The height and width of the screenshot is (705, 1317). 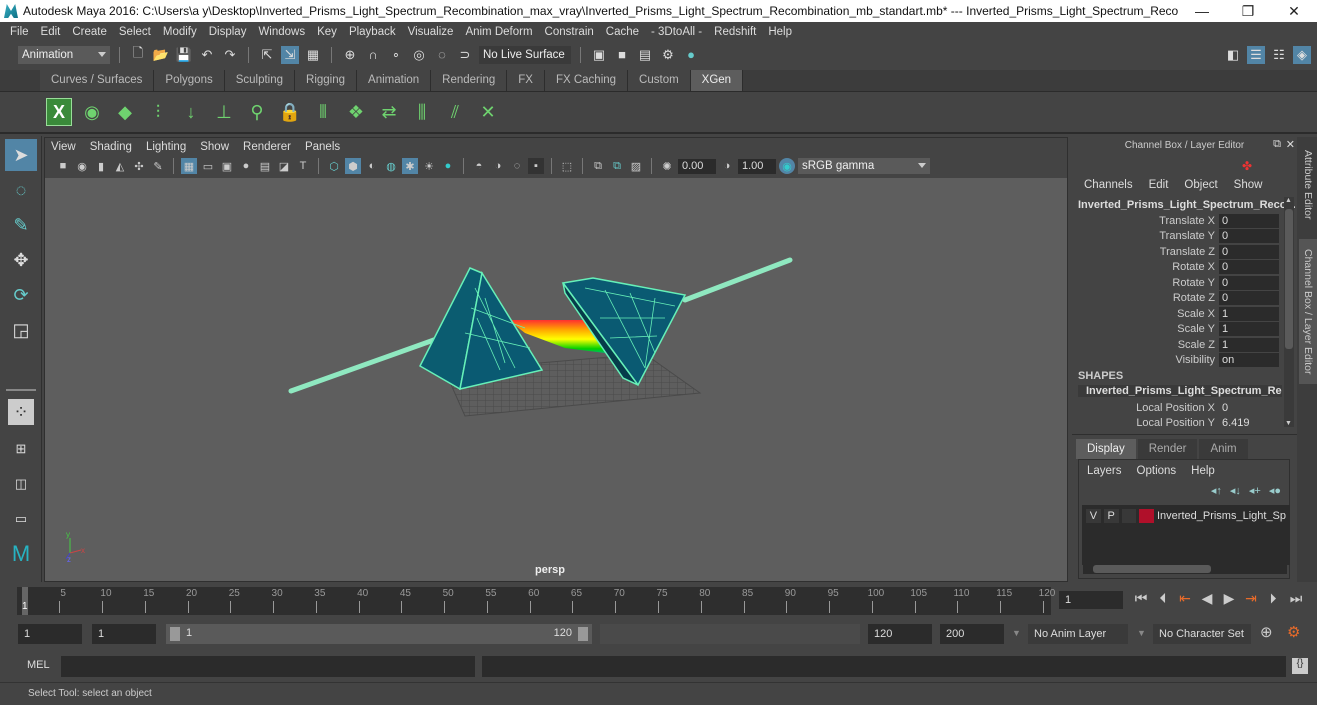 What do you see at coordinates (1302, 54) in the screenshot?
I see `channel-box-toggle-icon: ◈` at bounding box center [1302, 54].